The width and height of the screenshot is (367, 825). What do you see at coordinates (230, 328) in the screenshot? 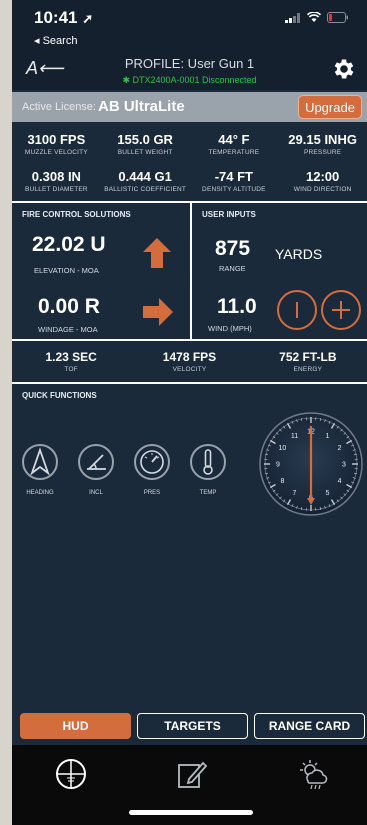
I see `wind-speed-label: WIND (MPH)` at bounding box center [230, 328].